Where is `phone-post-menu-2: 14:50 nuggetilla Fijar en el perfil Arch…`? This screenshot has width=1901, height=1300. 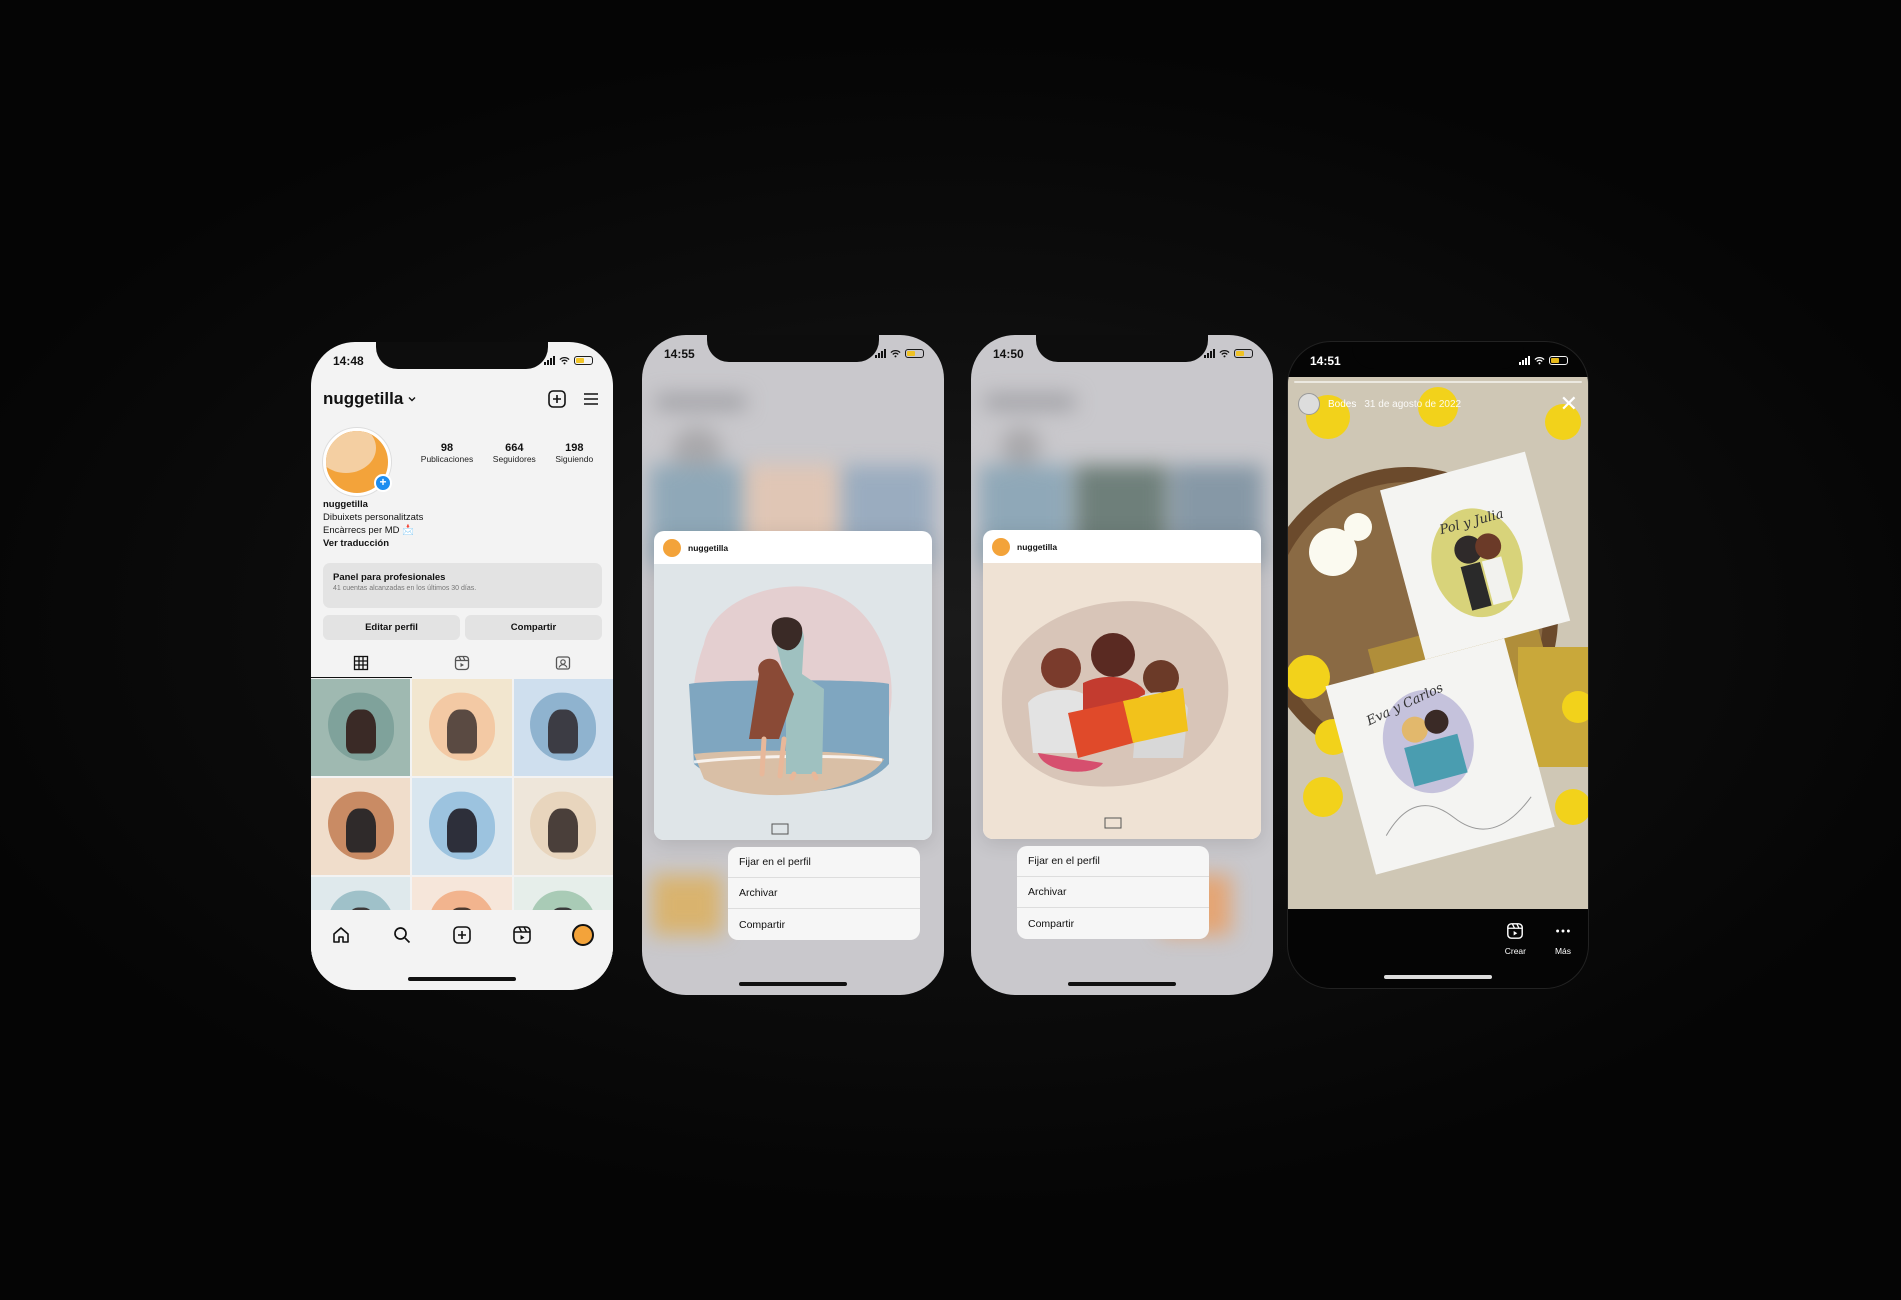 phone-post-menu-2: 14:50 nuggetilla Fijar en el perfil Arch… is located at coordinates (1122, 665).